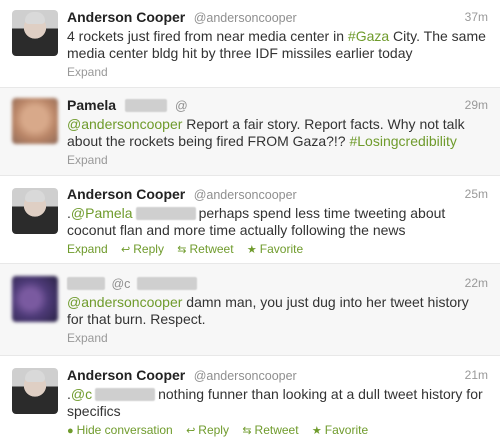  What do you see at coordinates (70, 431) in the screenshot?
I see `conversation-icon: ●` at bounding box center [70, 431].